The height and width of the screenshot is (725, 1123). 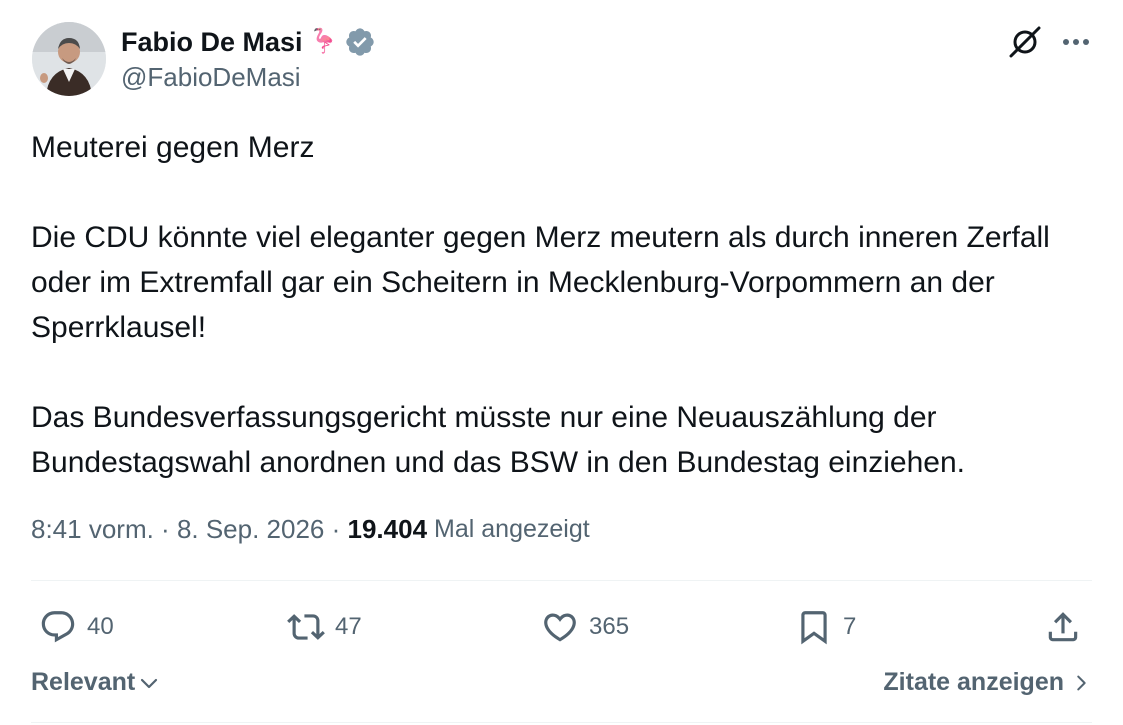 I want to click on quotes-label: Zitate anzeigen, so click(x=973, y=682).